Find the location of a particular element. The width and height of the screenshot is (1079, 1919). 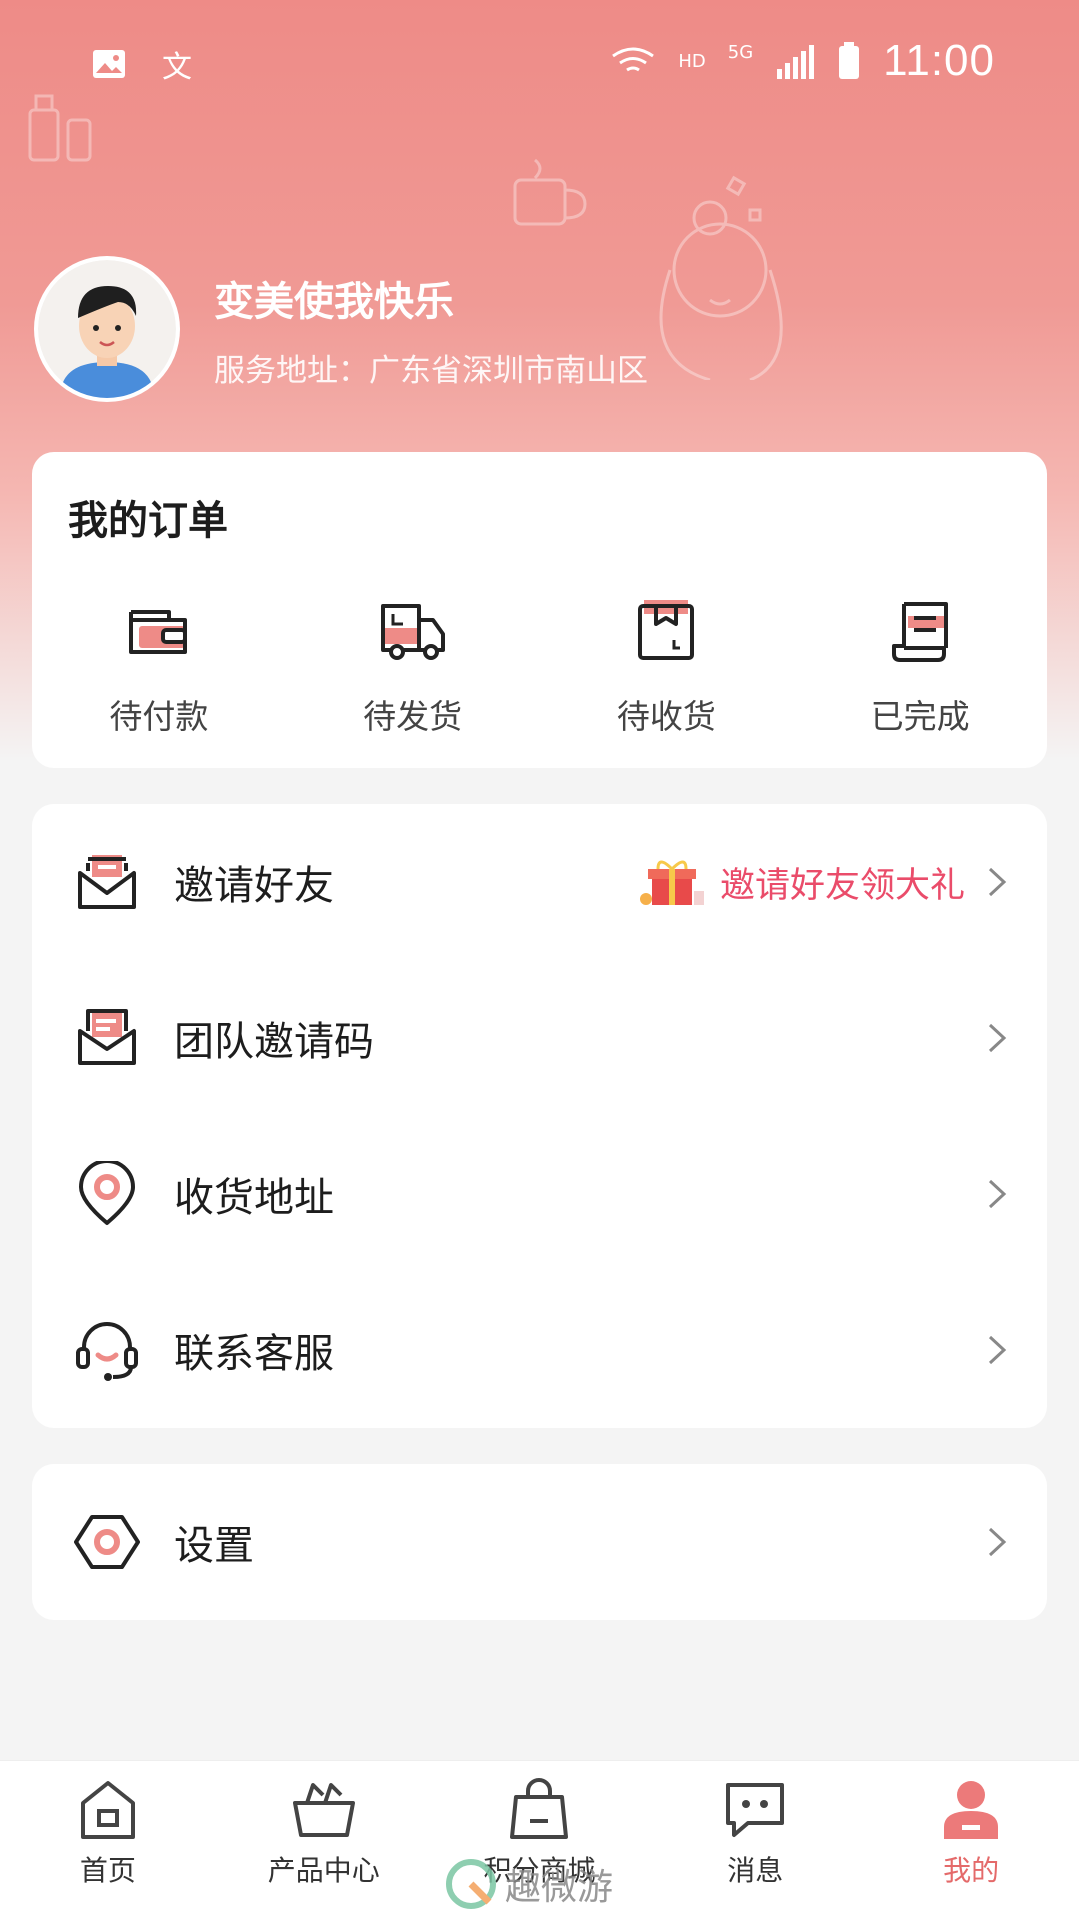

service-address: 服务地址：广东省深圳市南山区 is located at coordinates (431, 370).